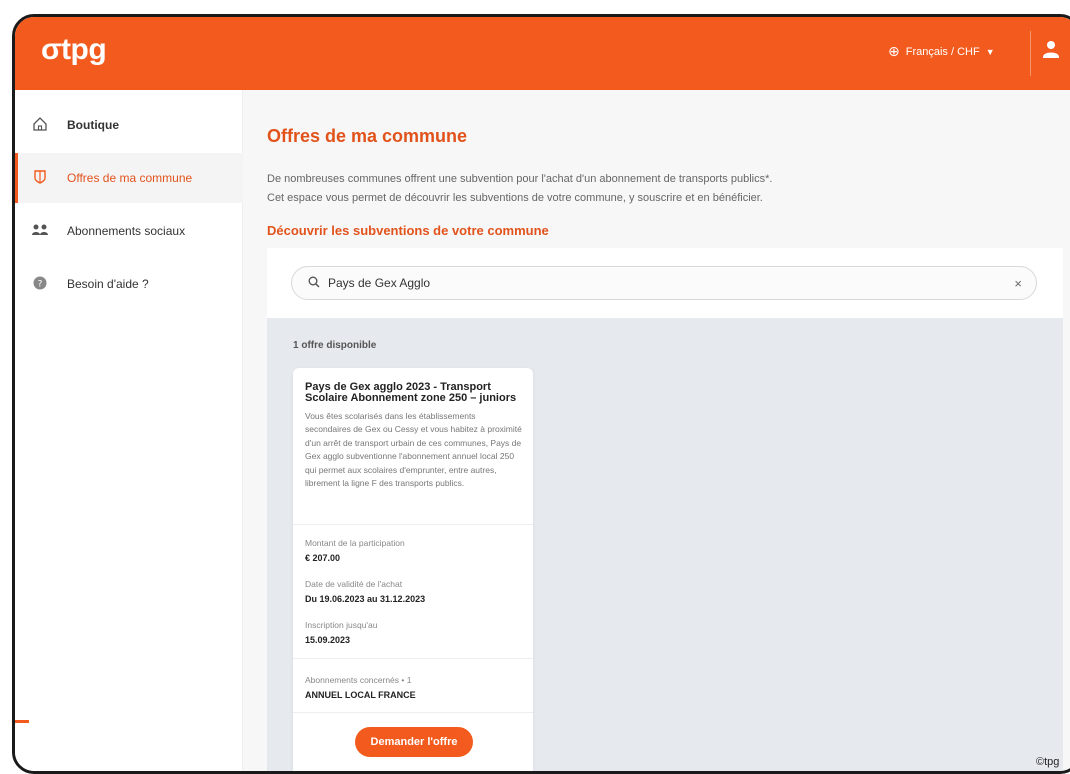 This screenshot has height=774, width=1070. What do you see at coordinates (355, 543) in the screenshot?
I see `amount-label: Montant de la participation` at bounding box center [355, 543].